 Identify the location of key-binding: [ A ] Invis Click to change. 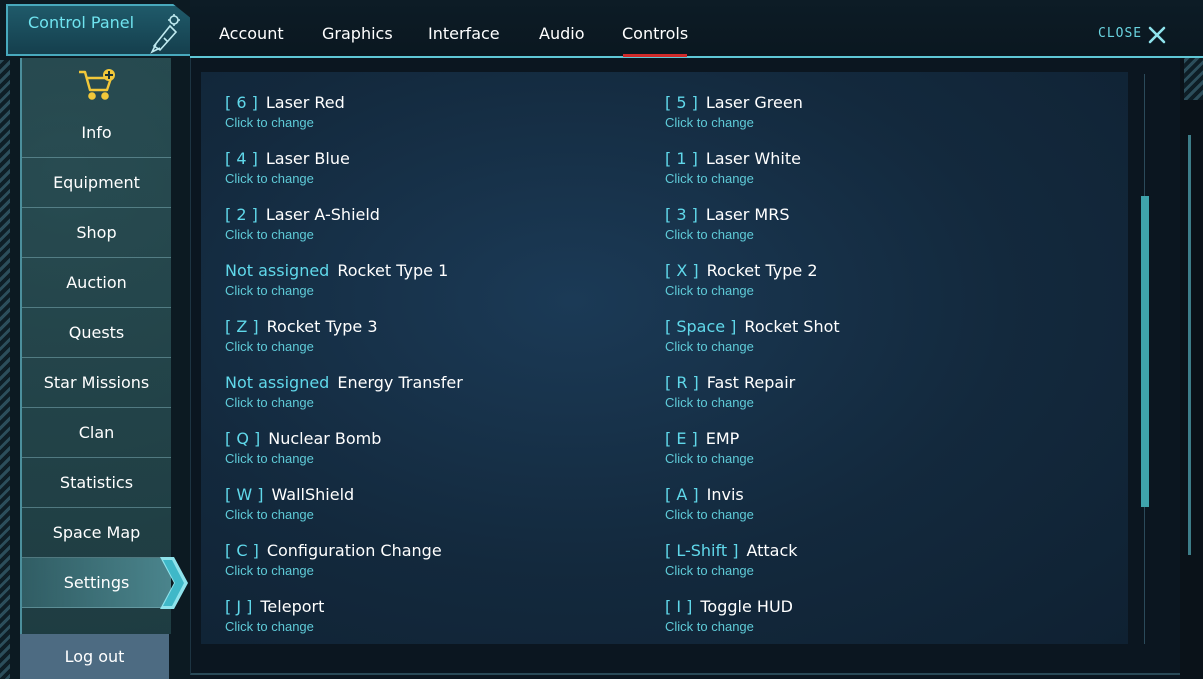
(880, 505).